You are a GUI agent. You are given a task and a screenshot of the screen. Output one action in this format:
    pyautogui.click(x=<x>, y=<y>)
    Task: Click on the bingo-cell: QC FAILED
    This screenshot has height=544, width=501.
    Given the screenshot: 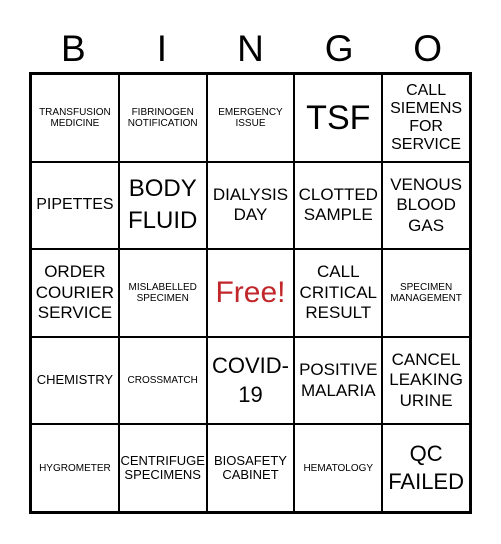 What is the action you would take?
    pyautogui.click(x=426, y=468)
    